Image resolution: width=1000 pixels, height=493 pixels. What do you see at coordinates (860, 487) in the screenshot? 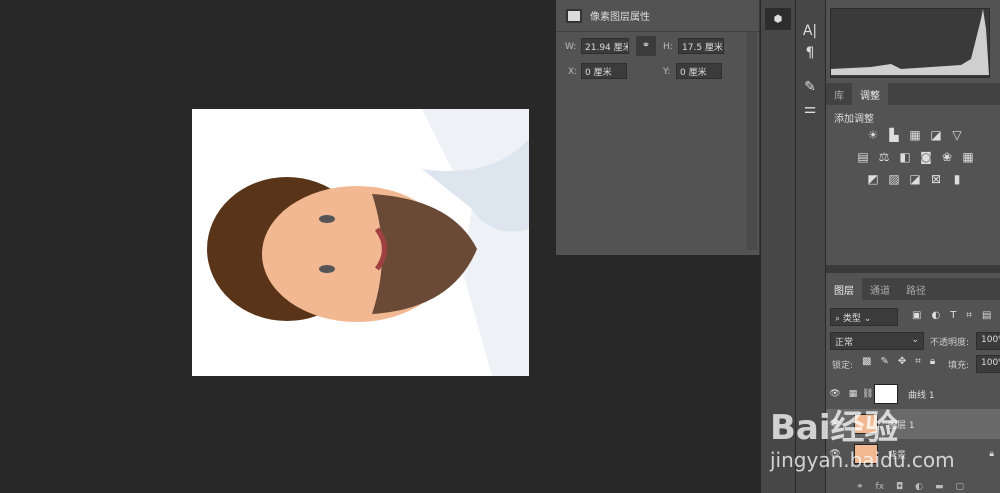
I see `link-layers-icon: ⚭` at bounding box center [860, 487].